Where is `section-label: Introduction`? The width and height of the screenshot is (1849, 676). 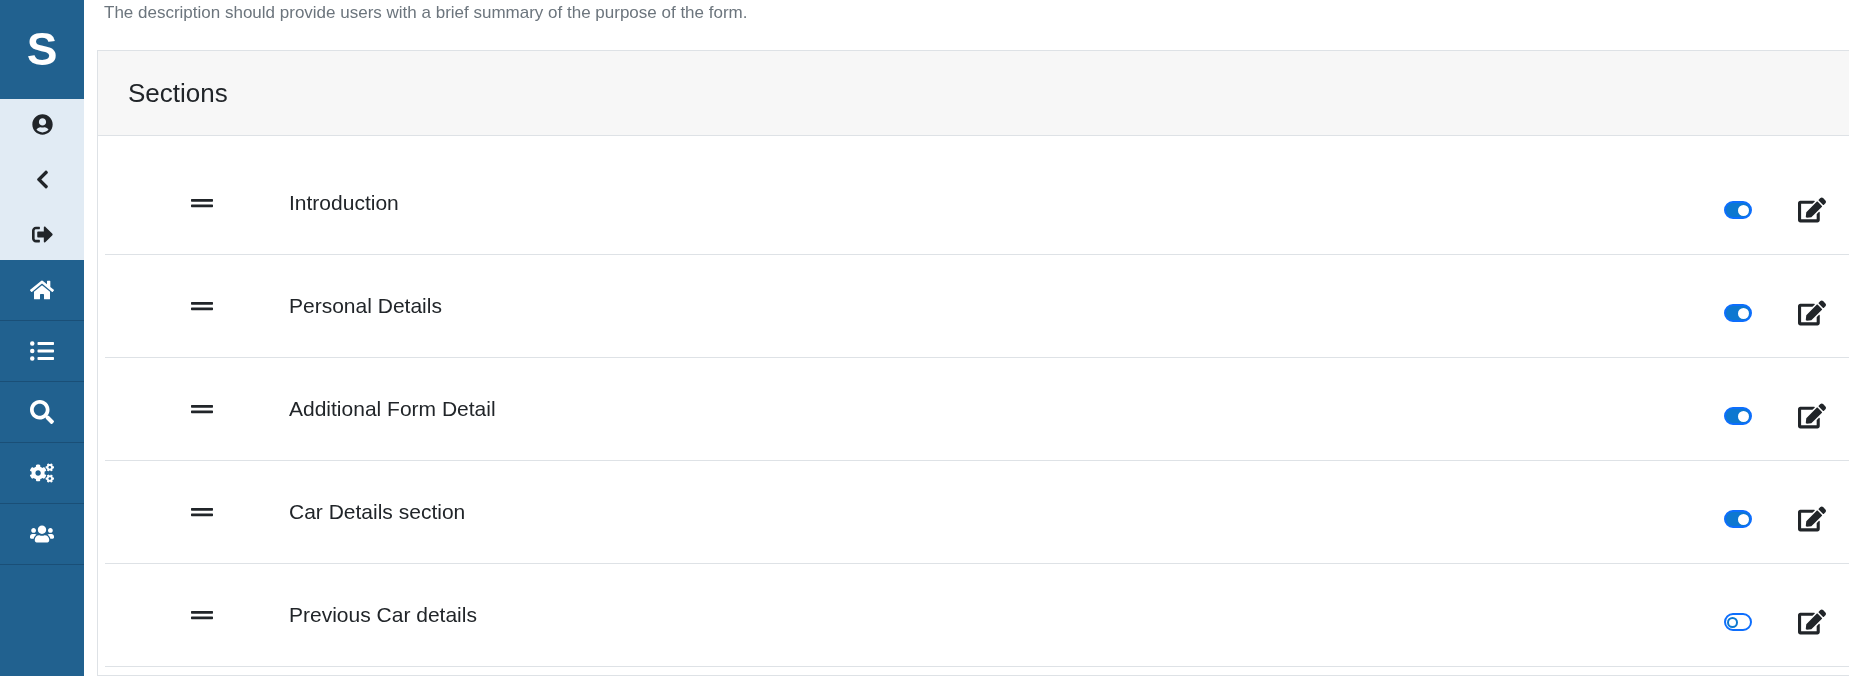 section-label: Introduction is located at coordinates (344, 203).